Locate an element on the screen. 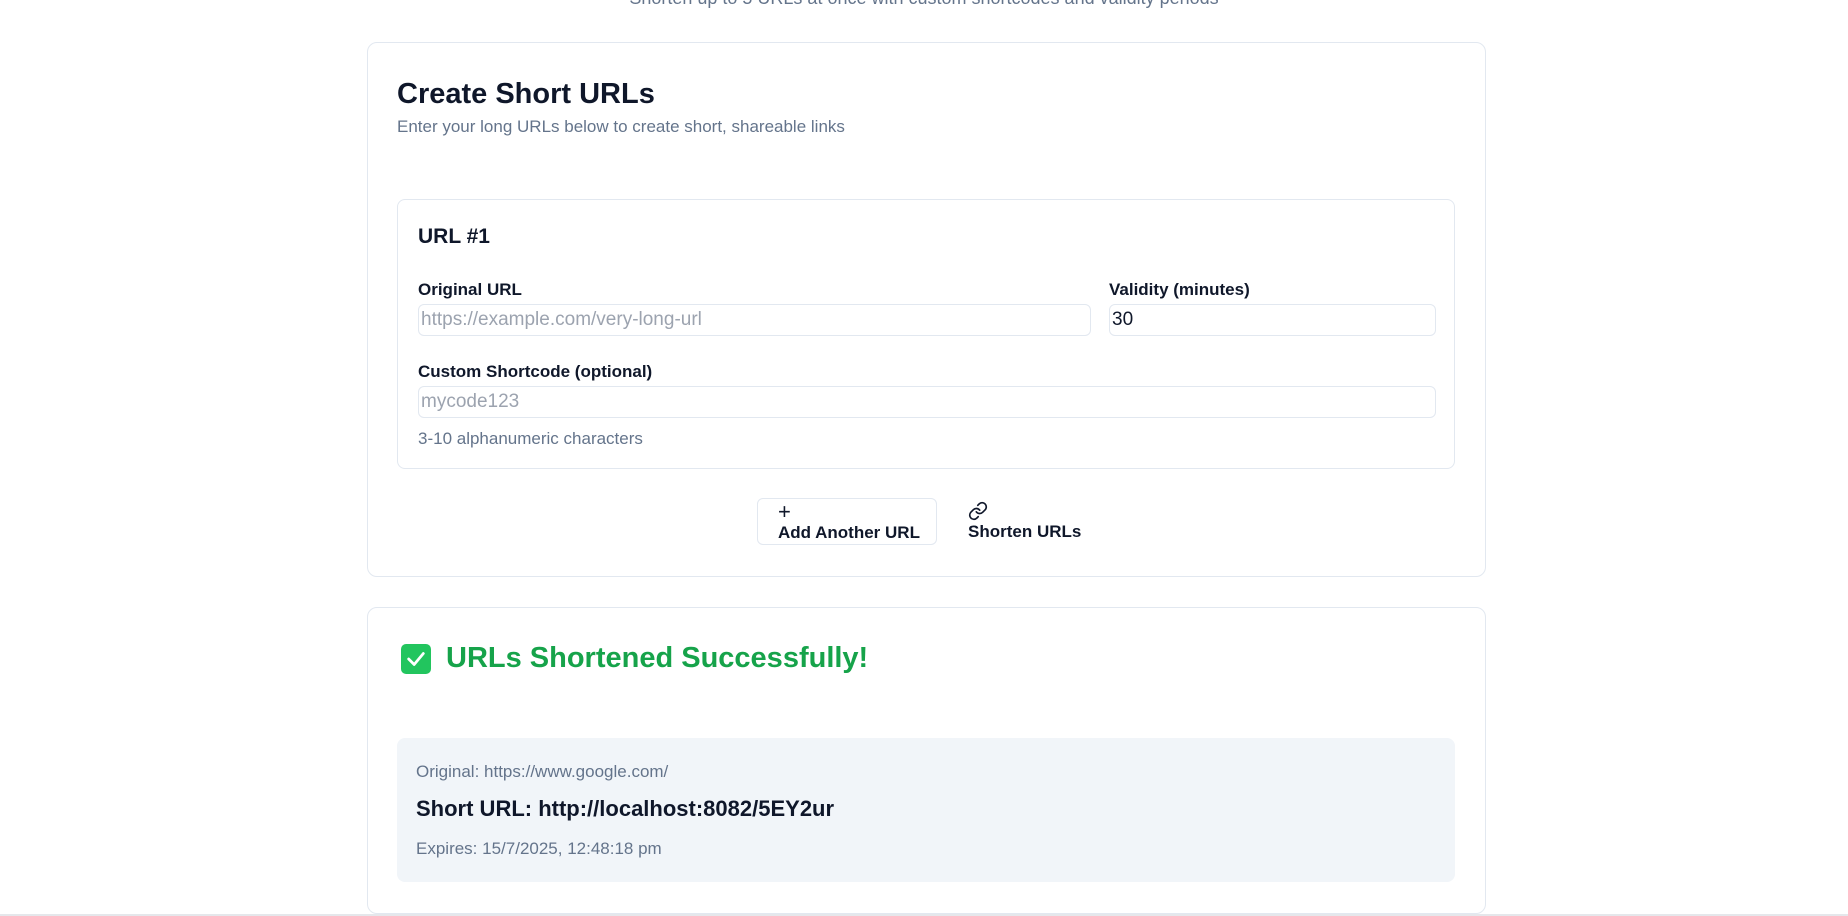 The height and width of the screenshot is (916, 1848). url-entry-heading: URL #1 is located at coordinates (454, 236).